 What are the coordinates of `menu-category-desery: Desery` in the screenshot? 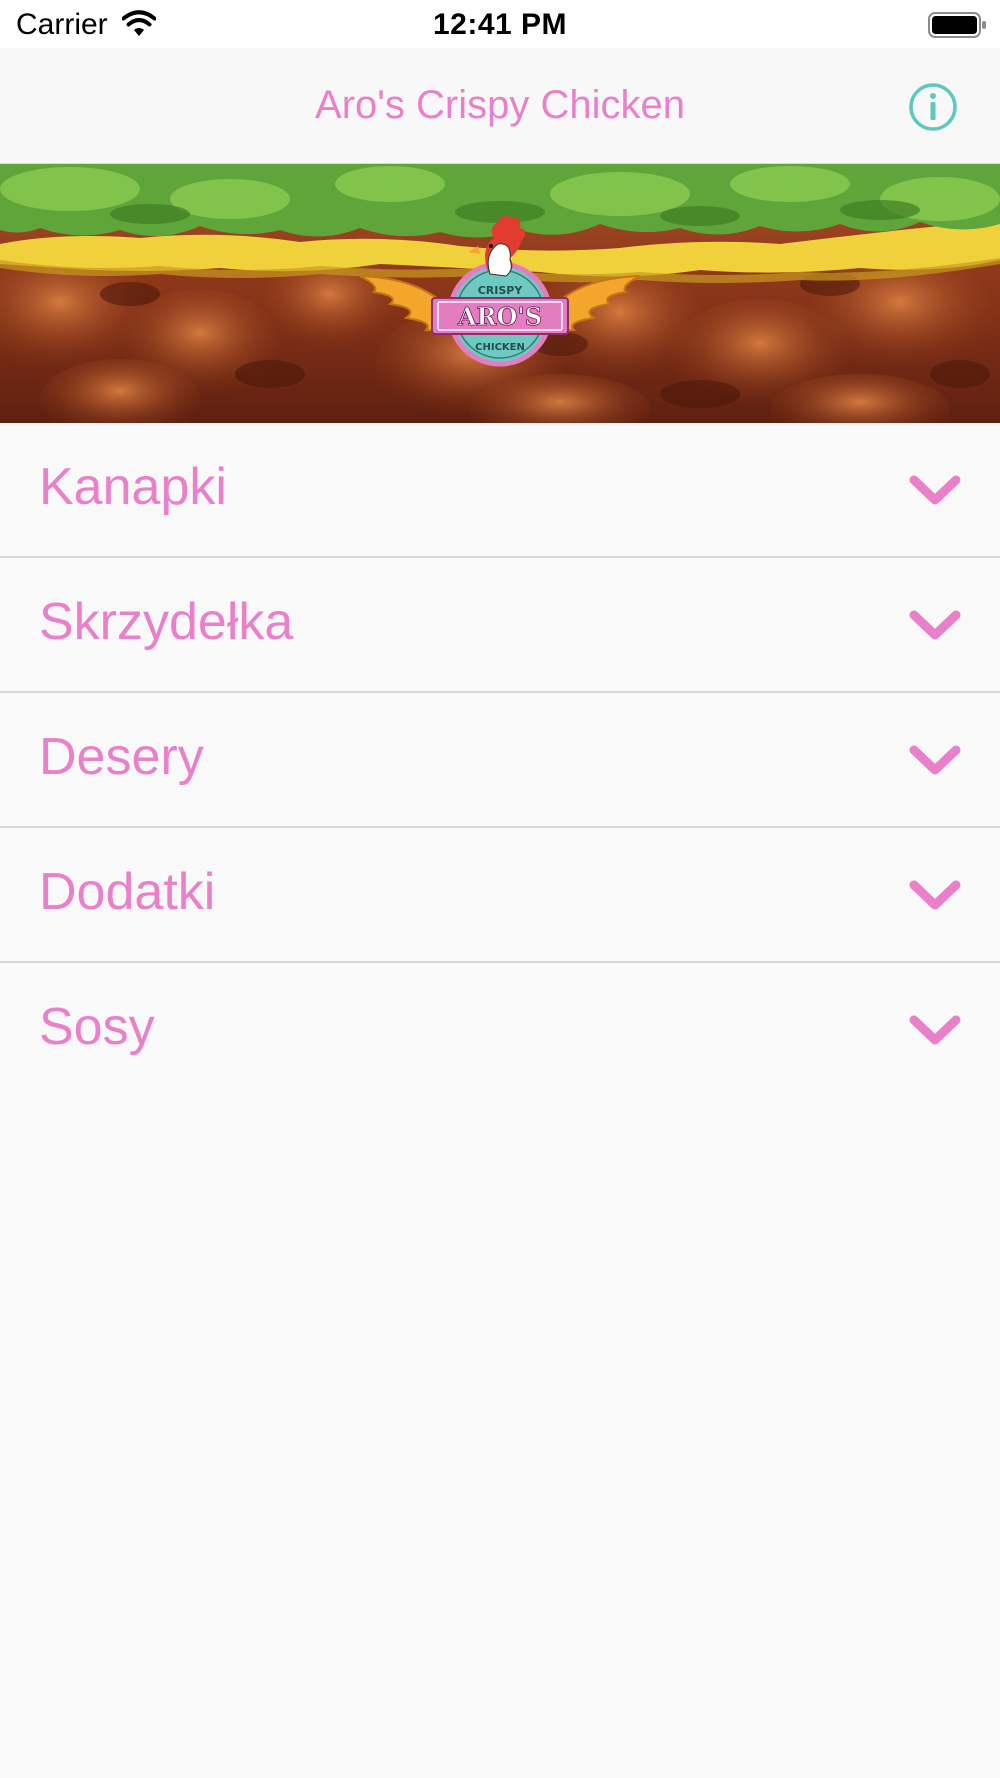 It's located at (500, 760).